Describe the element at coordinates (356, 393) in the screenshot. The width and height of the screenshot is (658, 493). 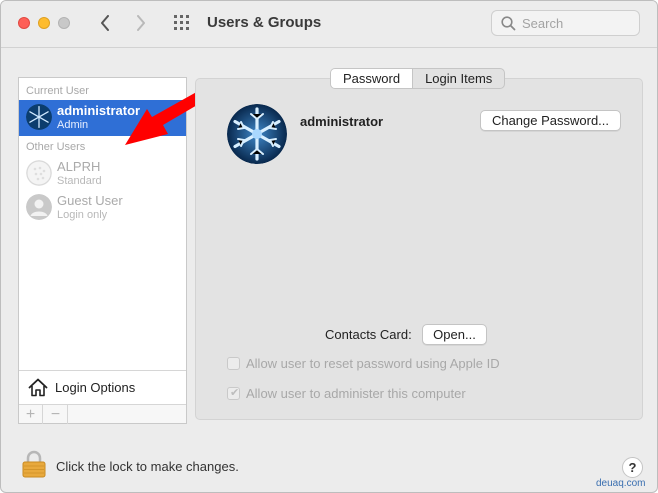
I see `checkbox-label: Allow user to administer this computer` at that location.